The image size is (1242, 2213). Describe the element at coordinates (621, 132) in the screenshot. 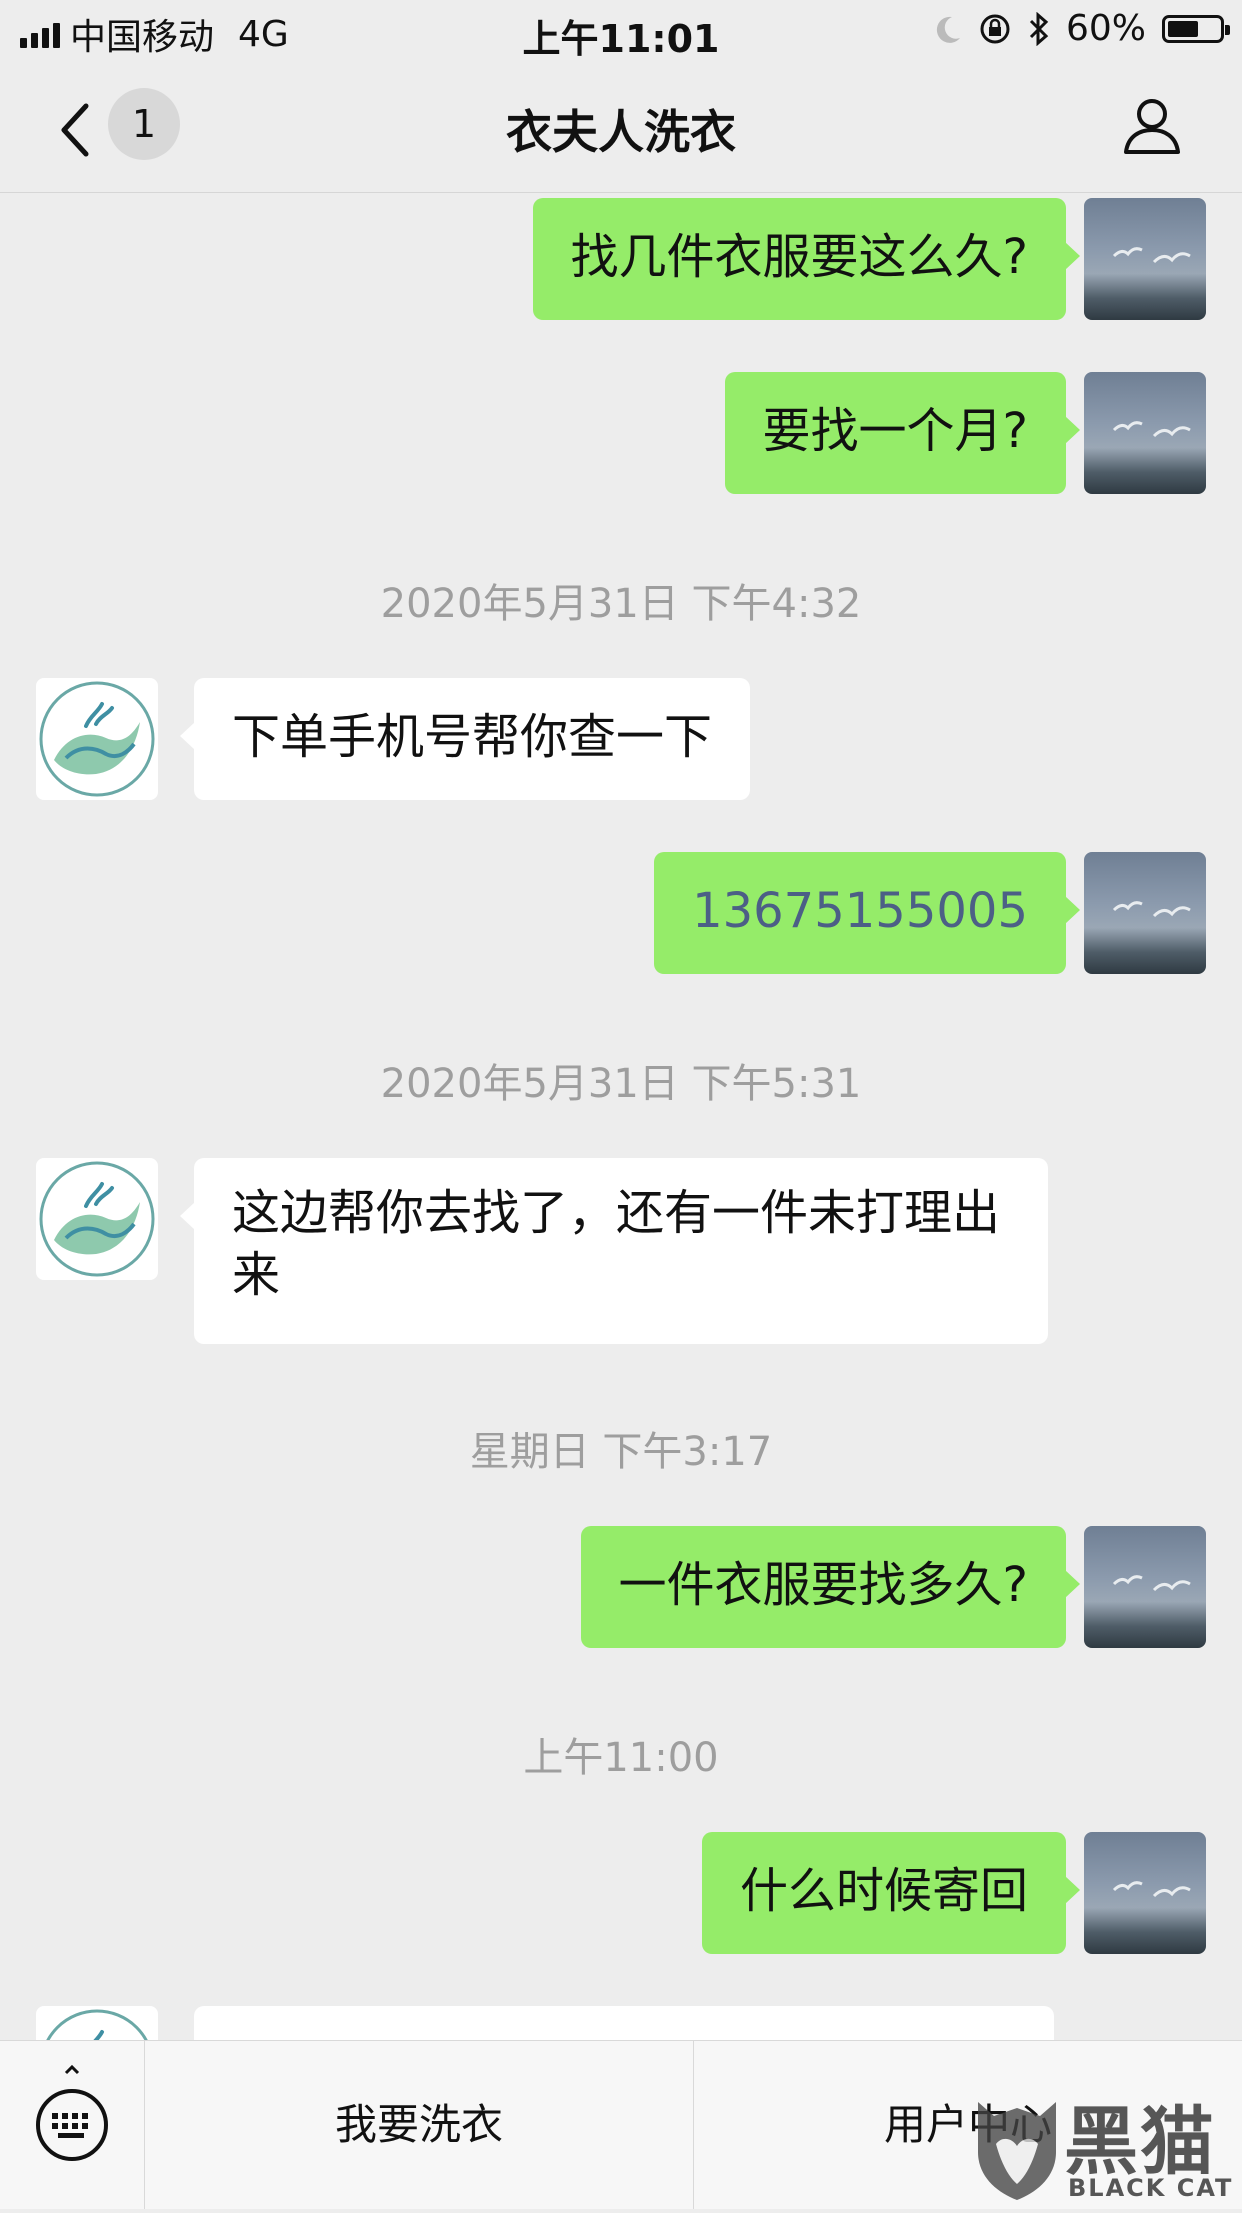

I see `page-title: 衣夫人洗衣` at that location.